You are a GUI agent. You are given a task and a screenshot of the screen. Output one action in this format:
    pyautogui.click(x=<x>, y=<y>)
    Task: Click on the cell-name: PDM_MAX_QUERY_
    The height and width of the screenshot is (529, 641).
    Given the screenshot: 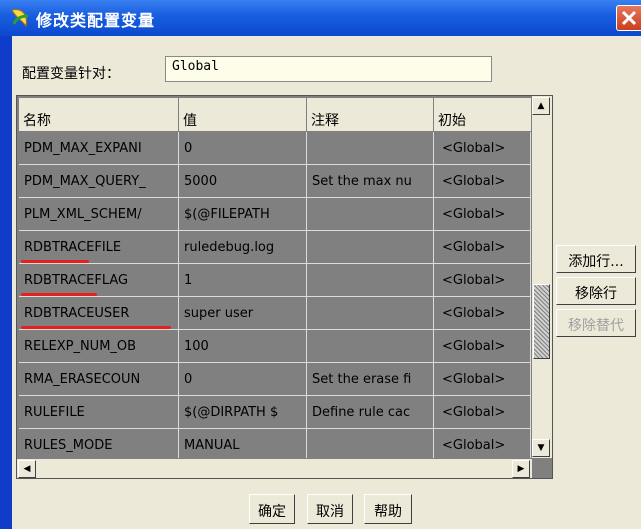 What is the action you would take?
    pyautogui.click(x=99, y=181)
    